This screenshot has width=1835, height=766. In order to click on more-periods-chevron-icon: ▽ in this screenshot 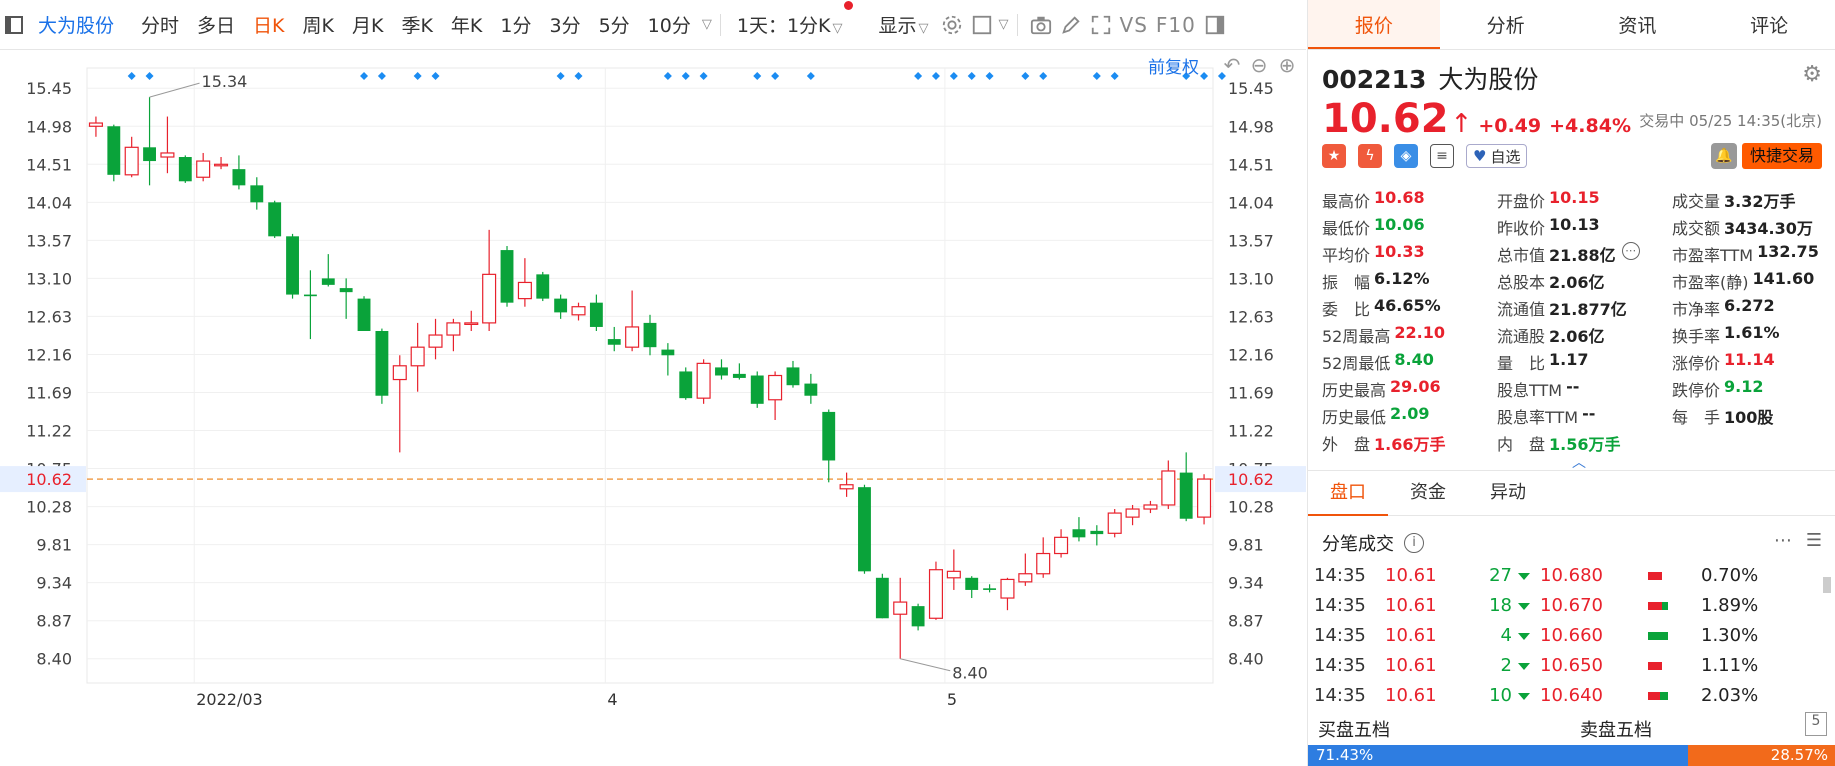, I will do `click(707, 24)`.